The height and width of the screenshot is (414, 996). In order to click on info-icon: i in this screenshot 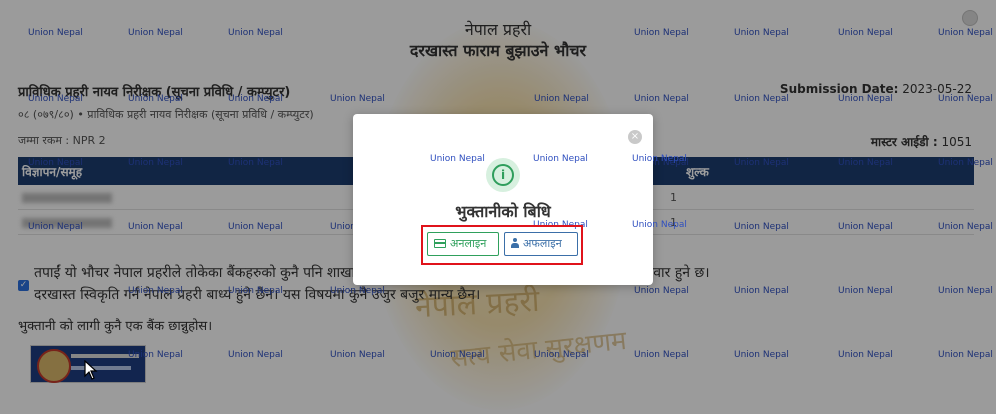, I will do `click(503, 175)`.